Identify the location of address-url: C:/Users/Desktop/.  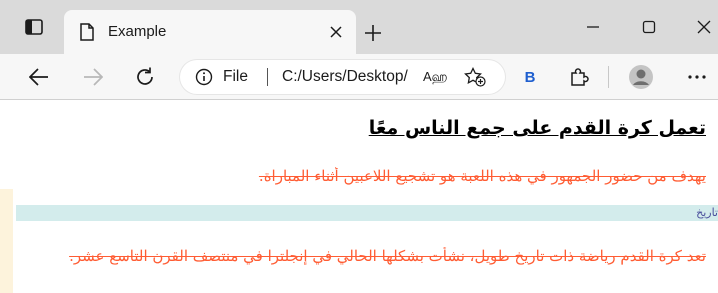
(345, 77).